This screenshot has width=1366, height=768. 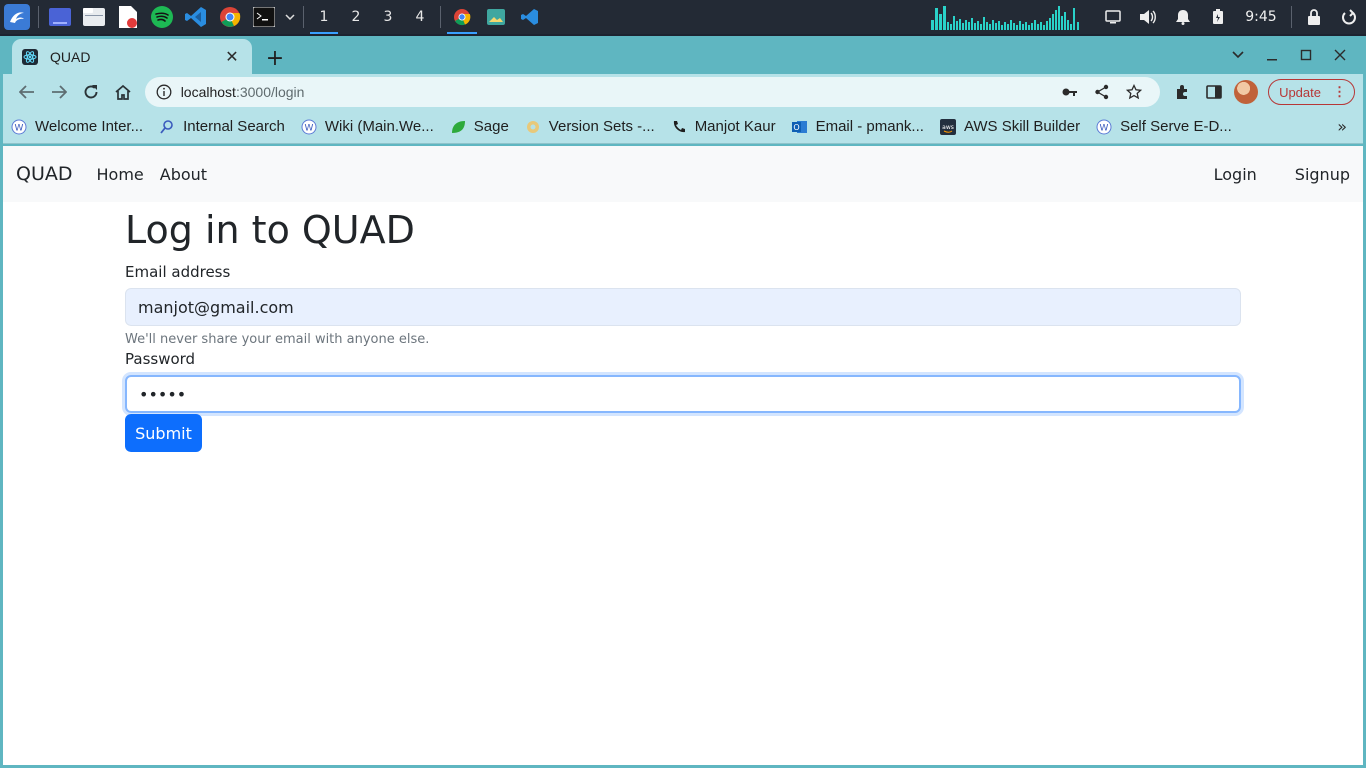 What do you see at coordinates (1005, 18) in the screenshot?
I see `cpu-graph-icon` at bounding box center [1005, 18].